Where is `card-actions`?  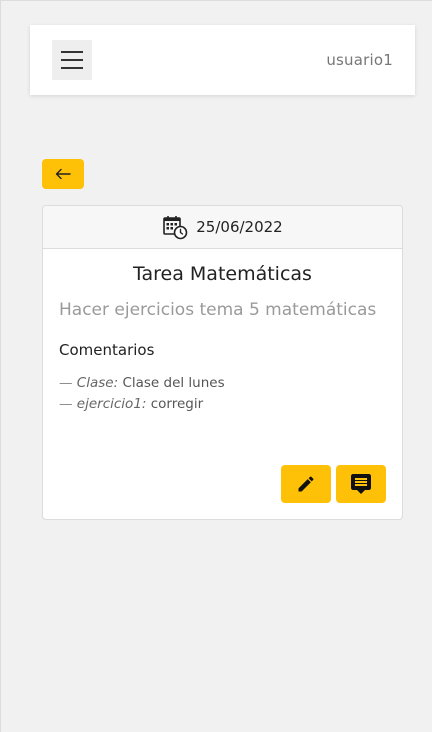
card-actions is located at coordinates (333, 484).